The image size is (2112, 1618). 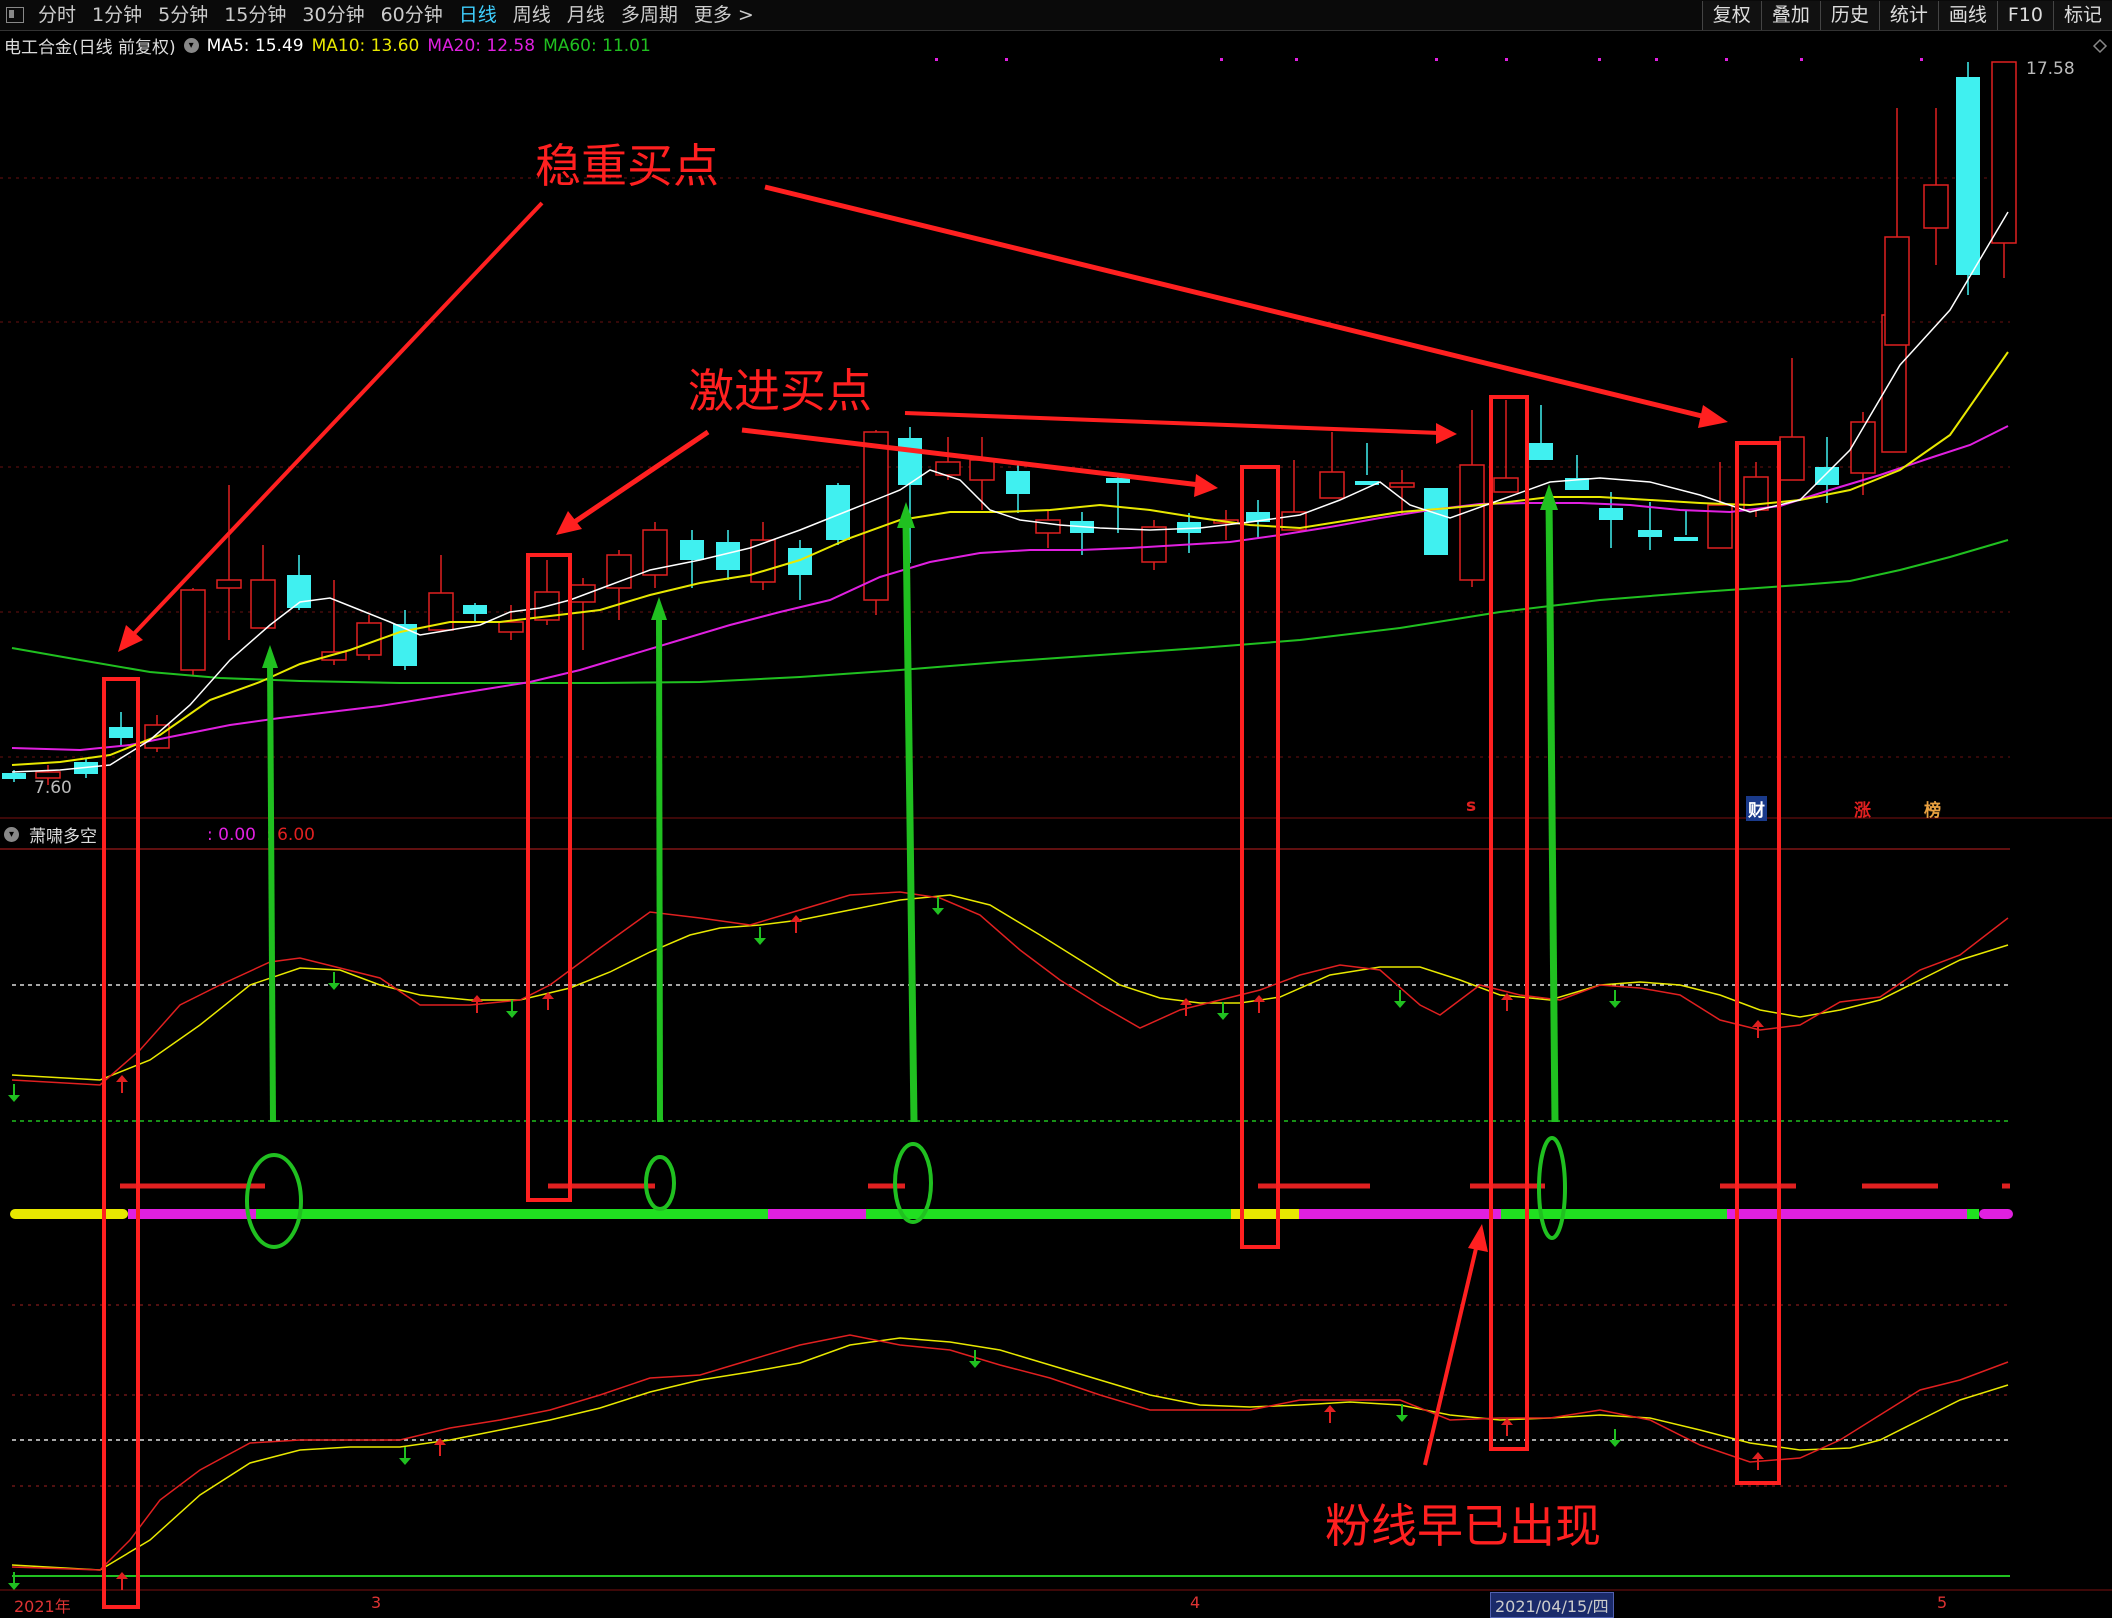 What do you see at coordinates (627, 166) in the screenshot?
I see `annotation-steady-buy: 稳重买点` at bounding box center [627, 166].